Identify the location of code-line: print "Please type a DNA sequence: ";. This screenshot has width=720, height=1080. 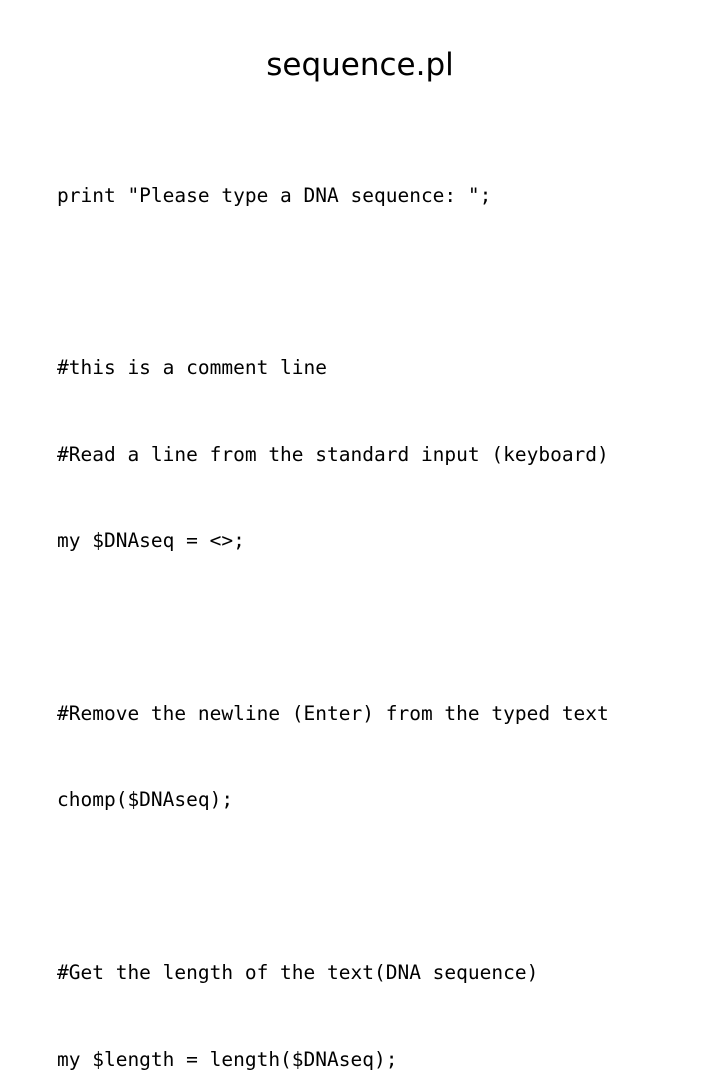
(274, 195).